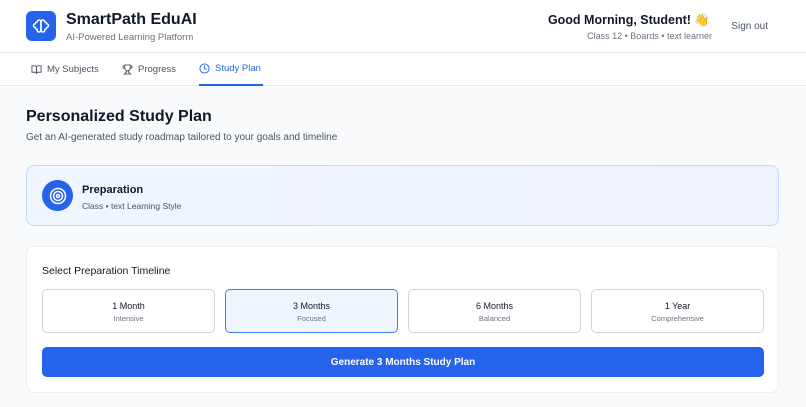  Describe the element at coordinates (403, 362) in the screenshot. I see `generate-study-plan-button: Generate 3 Months Study Plan` at that location.